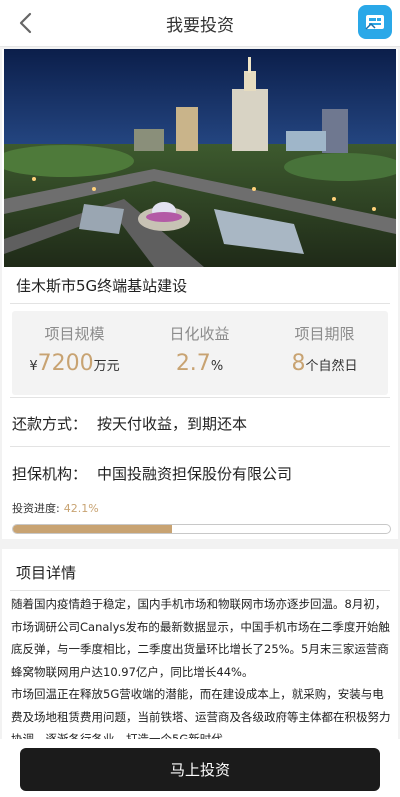 The width and height of the screenshot is (400, 797). I want to click on stat-unit: 个自然日, so click(331, 366).